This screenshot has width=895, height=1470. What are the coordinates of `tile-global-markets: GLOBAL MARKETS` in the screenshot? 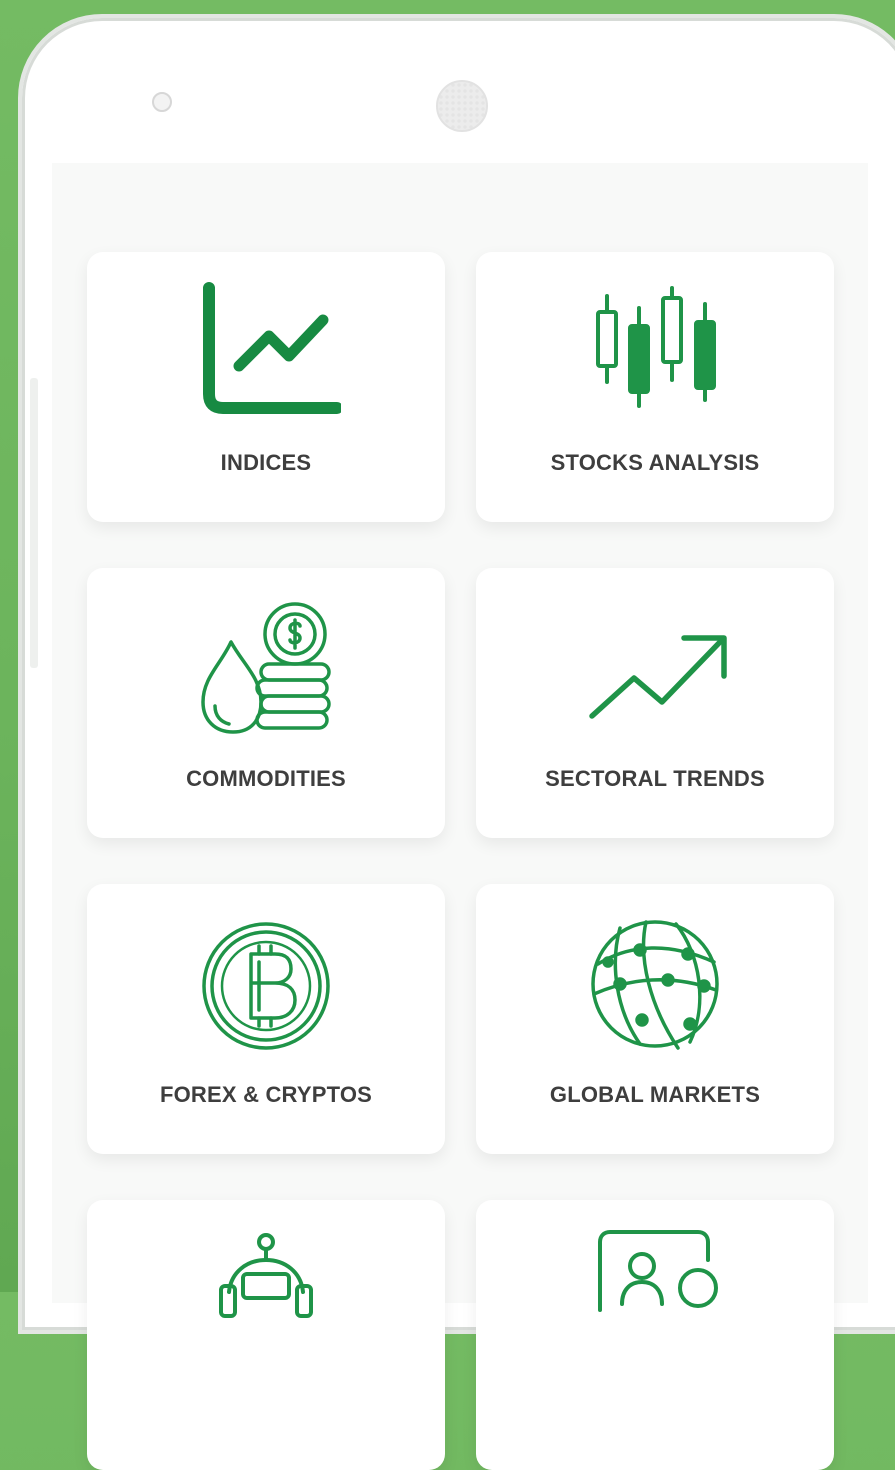 It's located at (655, 1019).